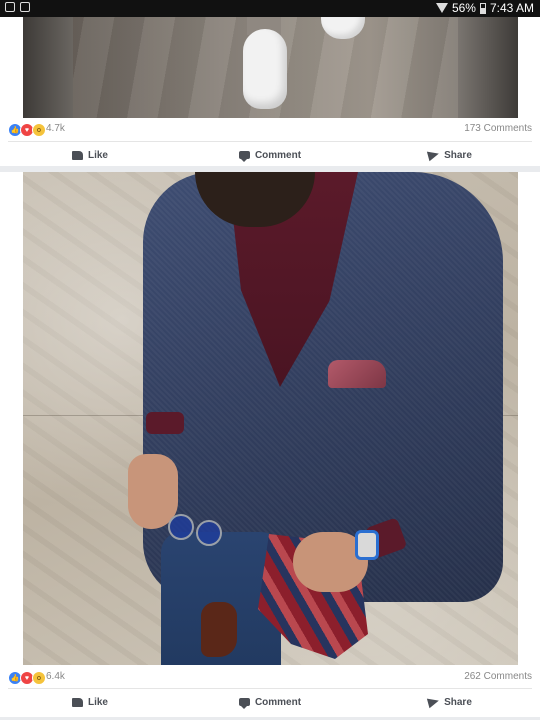 Image resolution: width=540 pixels, height=720 pixels. I want to click on battery-percent: 56%, so click(463, 8).